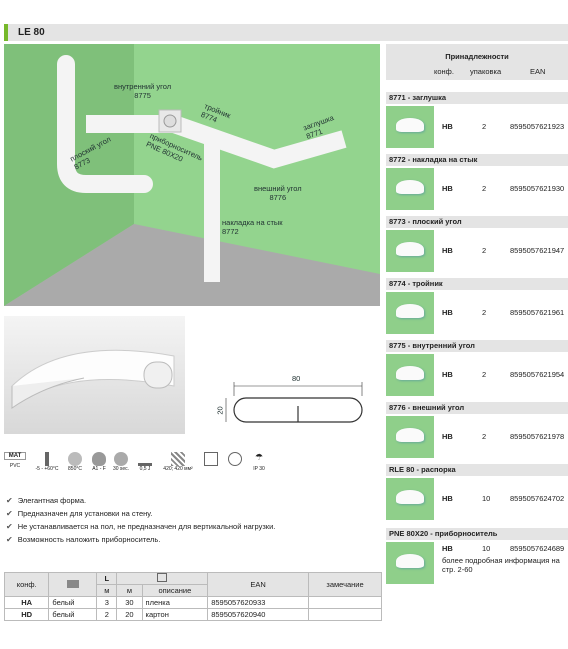 The height and width of the screenshot is (649, 568). Describe the element at coordinates (477, 494) in the screenshot. I see `accessory-item: RLE 80 - распорка HB 10 8595057624702` at that location.